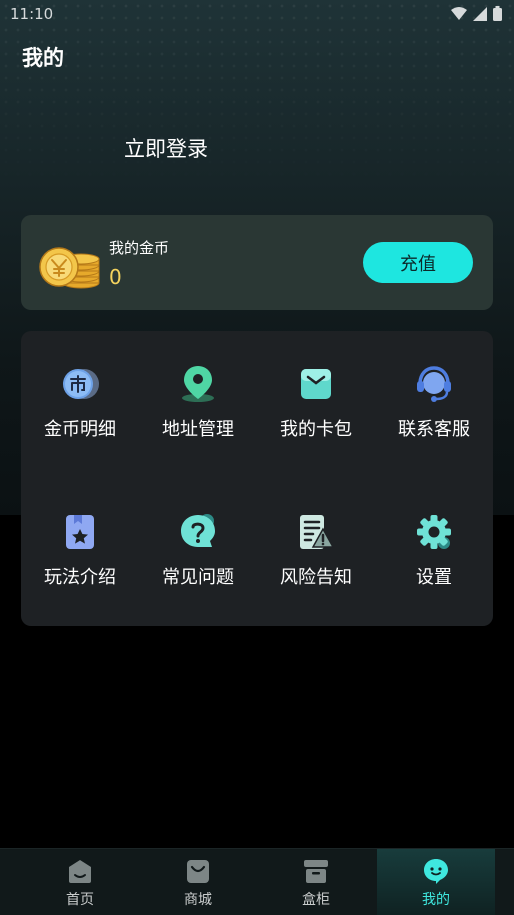  What do you see at coordinates (434, 577) in the screenshot?
I see `menu-label: 设置` at bounding box center [434, 577].